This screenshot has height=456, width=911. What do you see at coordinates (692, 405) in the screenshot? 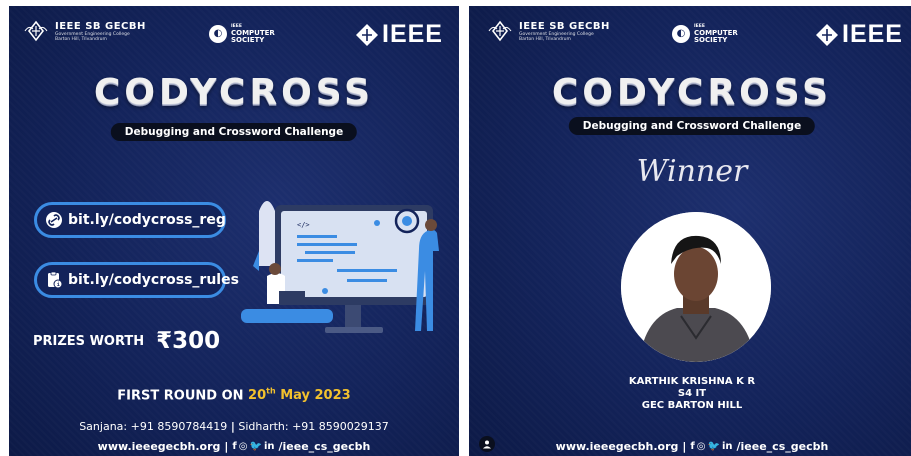
I see `winner-college: GEC BARTON HILL` at bounding box center [692, 405].